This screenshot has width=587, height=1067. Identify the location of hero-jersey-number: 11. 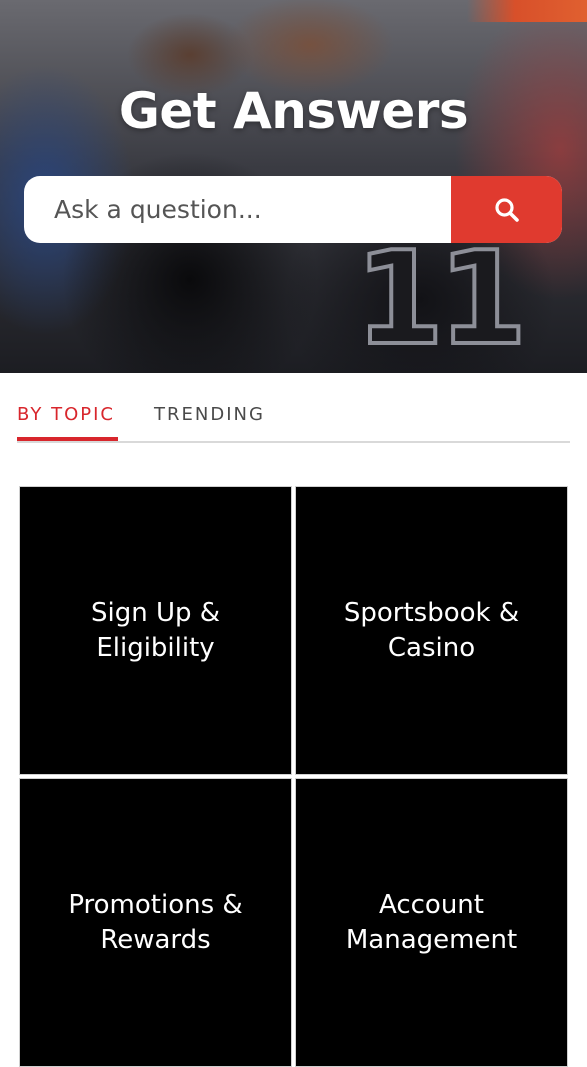
(441, 299).